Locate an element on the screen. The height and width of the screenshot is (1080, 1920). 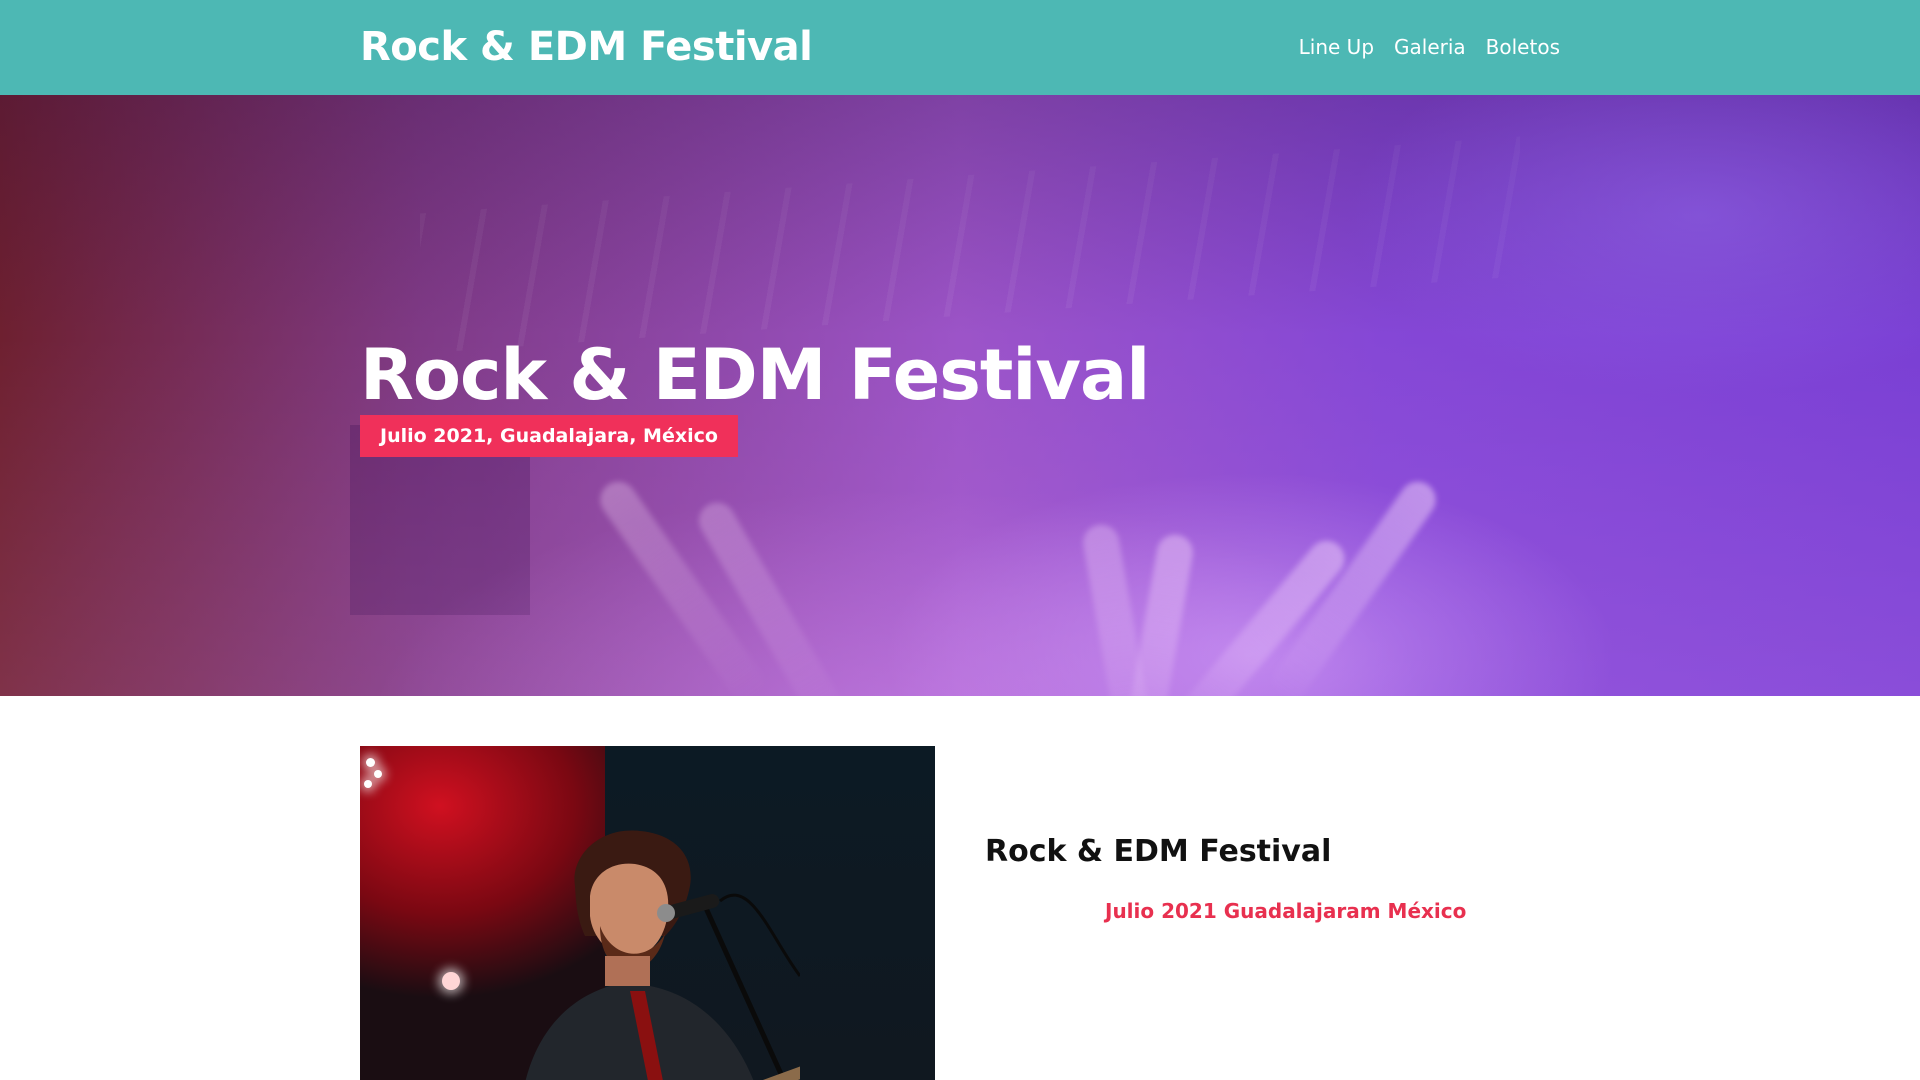
hero-title: Rock & EDM Festival is located at coordinates (755, 375).